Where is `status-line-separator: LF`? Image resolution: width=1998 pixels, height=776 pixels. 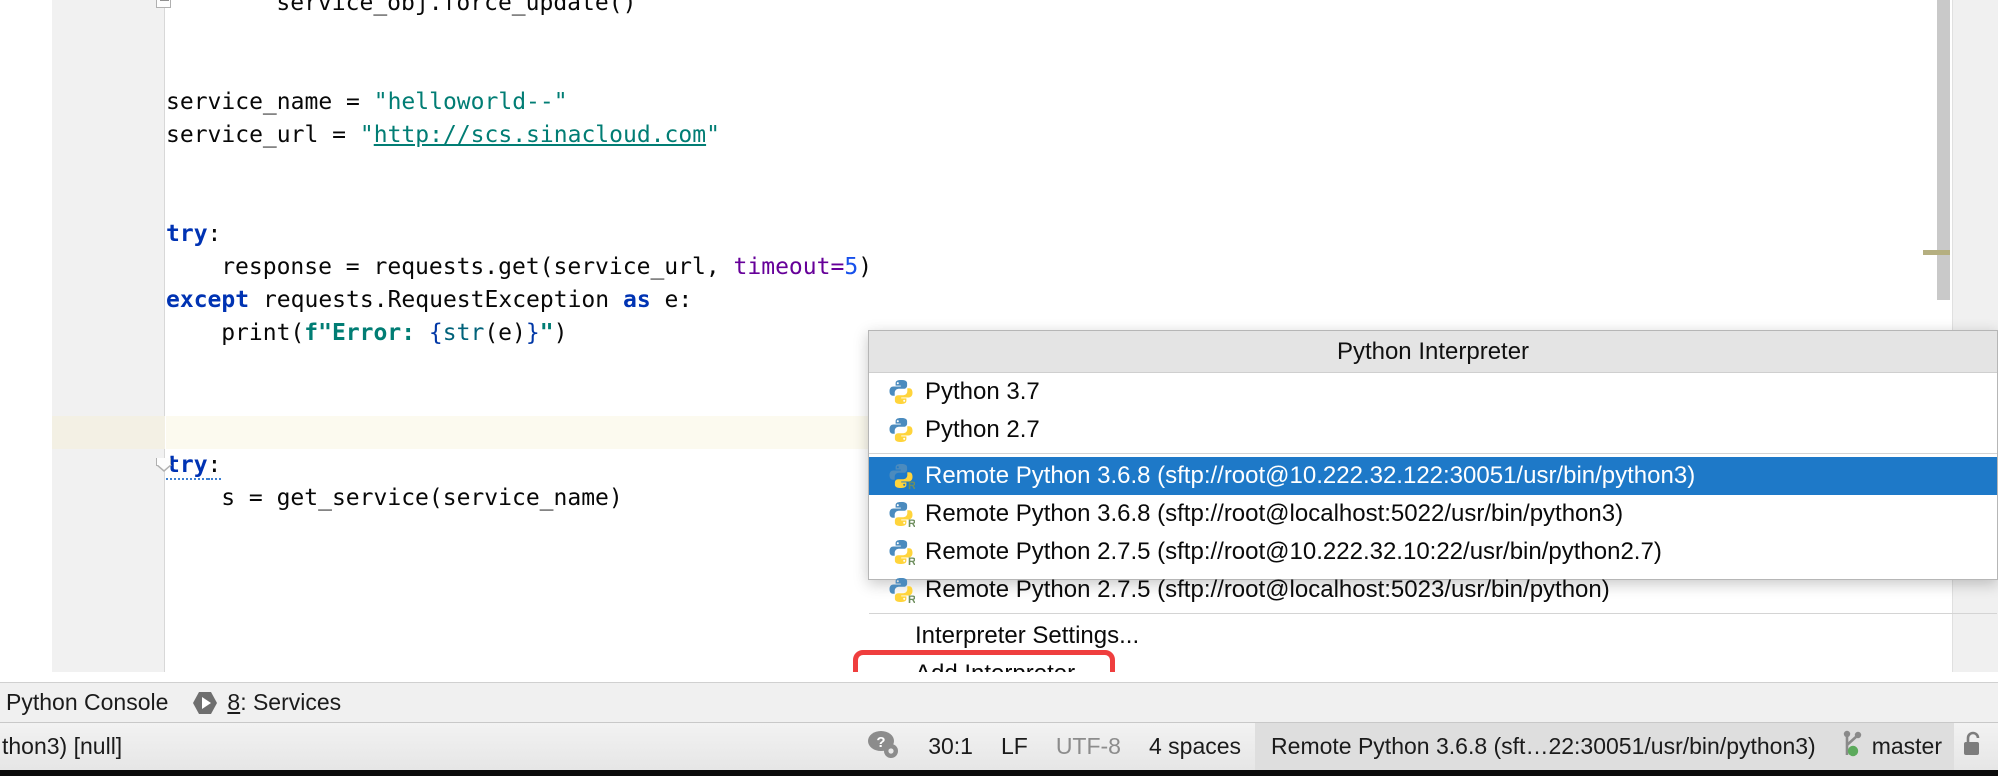 status-line-separator: LF is located at coordinates (1014, 746).